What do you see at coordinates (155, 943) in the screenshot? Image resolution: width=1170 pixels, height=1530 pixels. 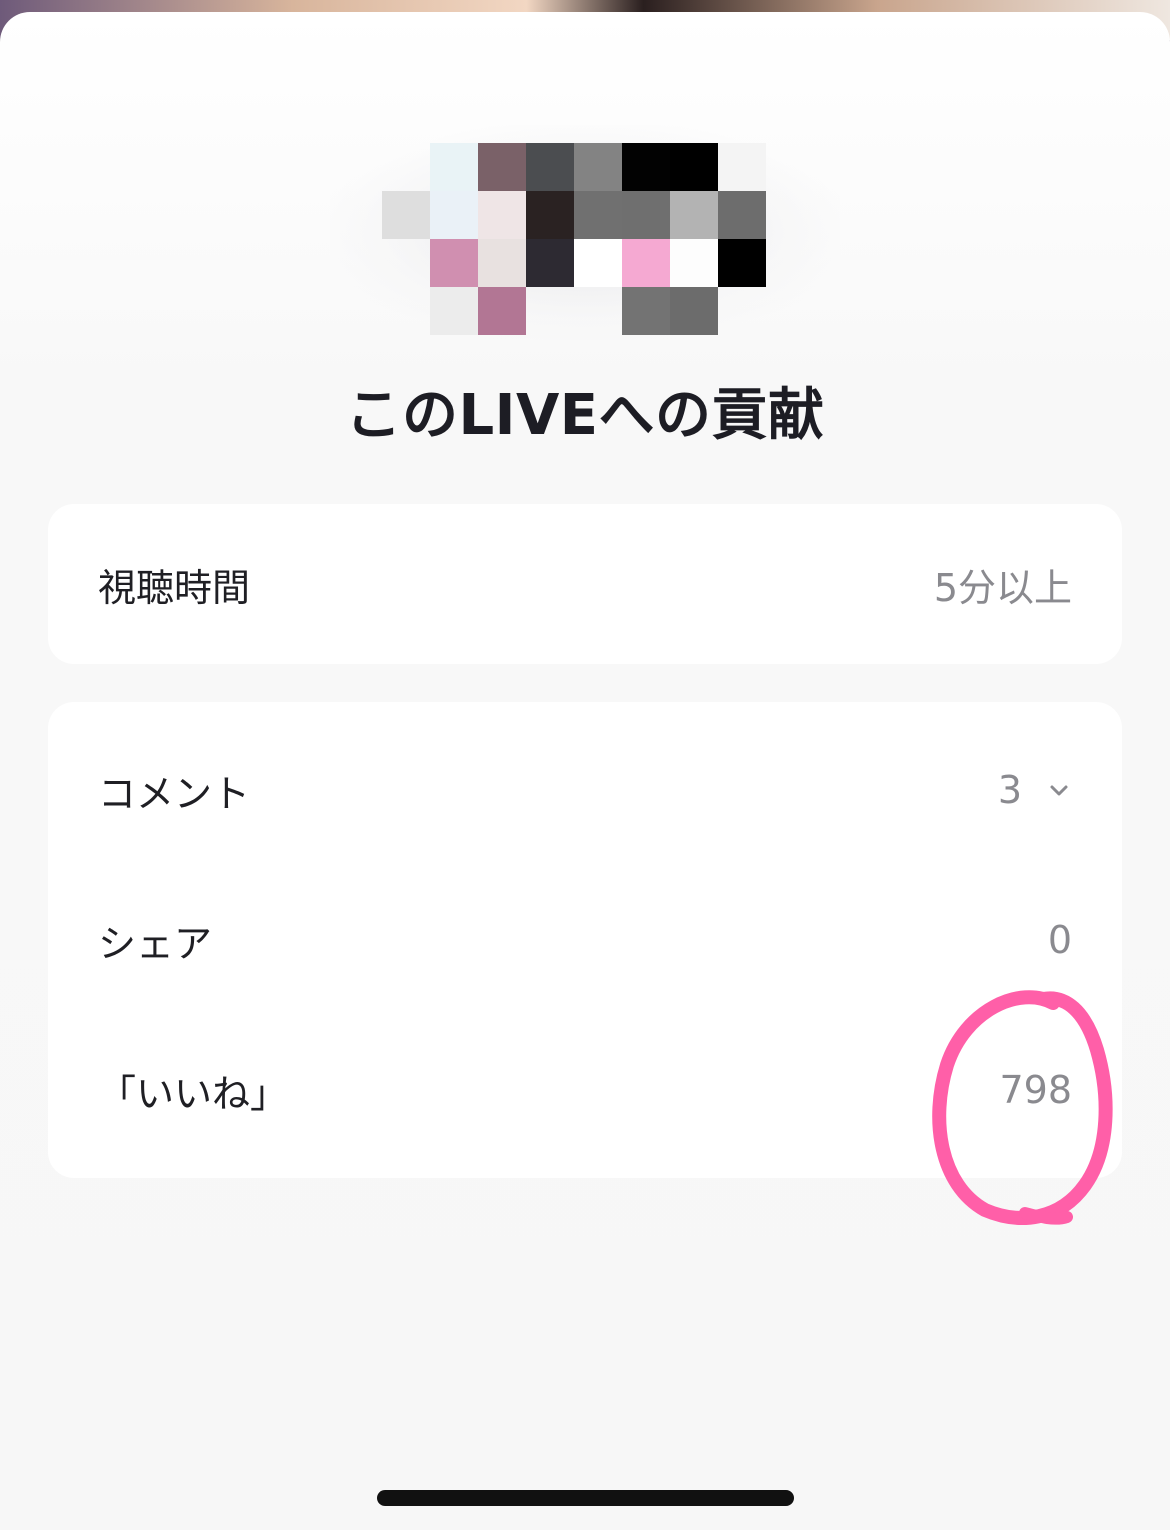 I see `share-label: シェア` at bounding box center [155, 943].